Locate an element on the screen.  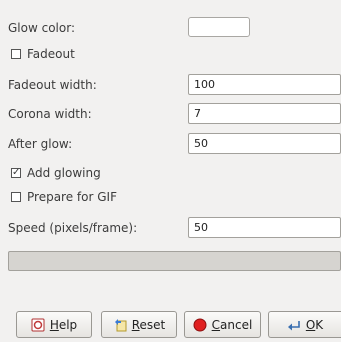
add-glowing-checkbox: ✓ Add glowing is located at coordinates (56, 173).